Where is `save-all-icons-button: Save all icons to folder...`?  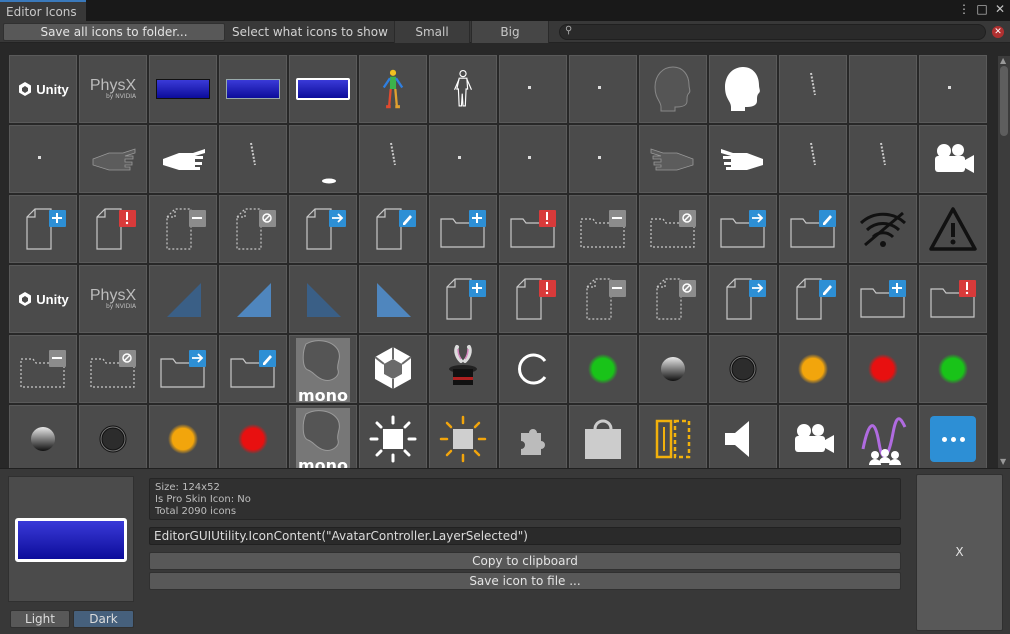 save-all-icons-button: Save all icons to folder... is located at coordinates (114, 32).